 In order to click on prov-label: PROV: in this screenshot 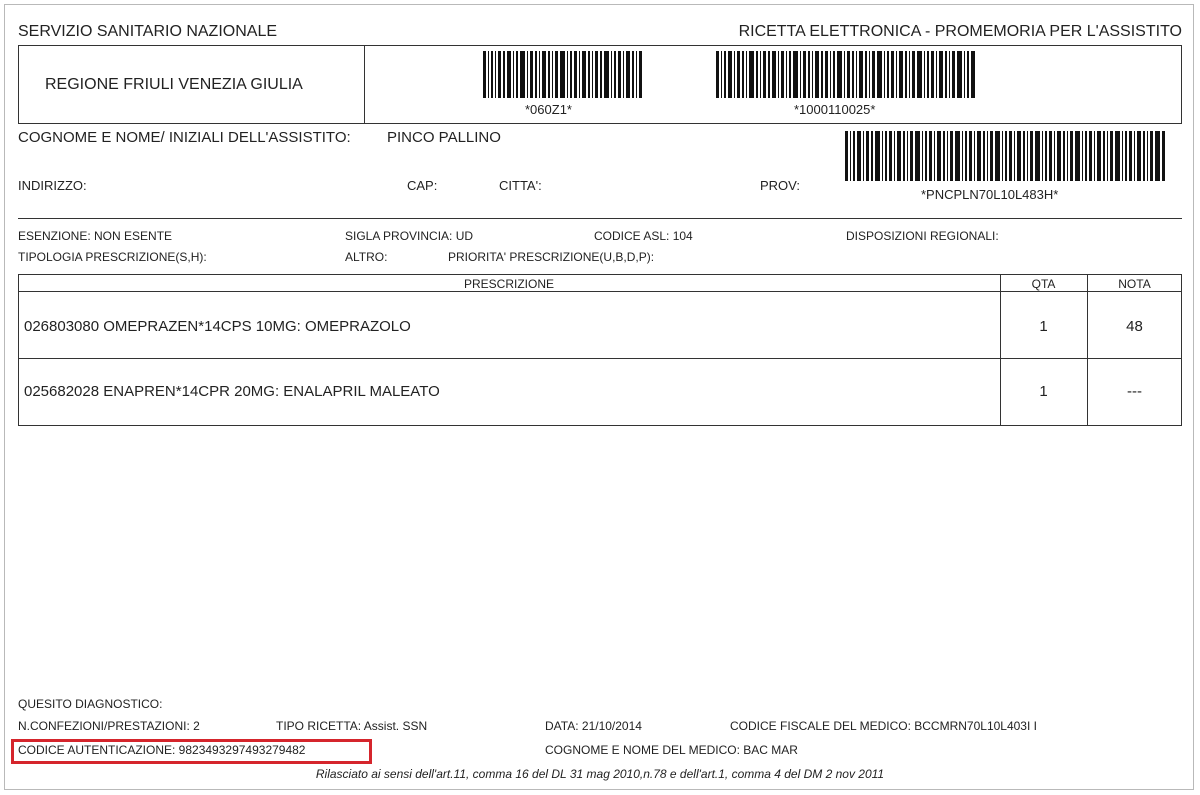, I will do `click(780, 185)`.